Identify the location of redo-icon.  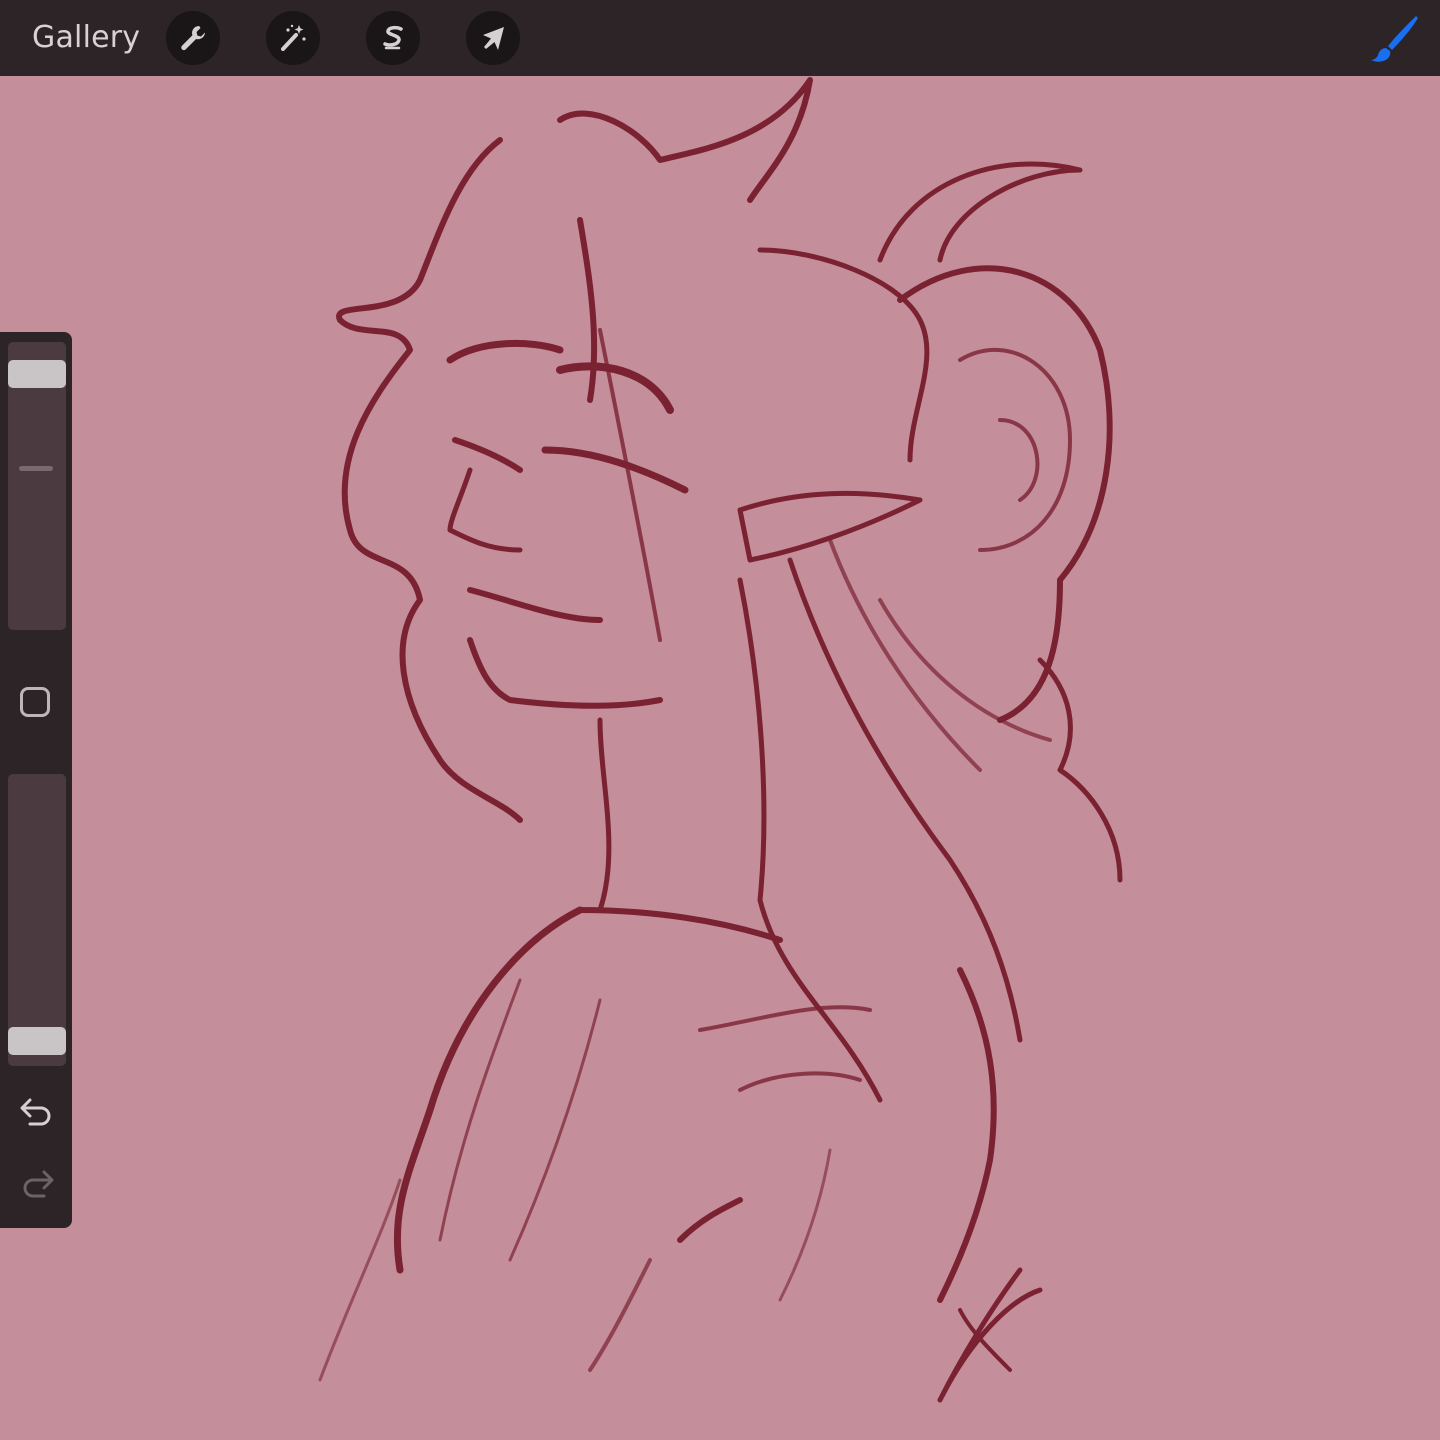
(37, 1183).